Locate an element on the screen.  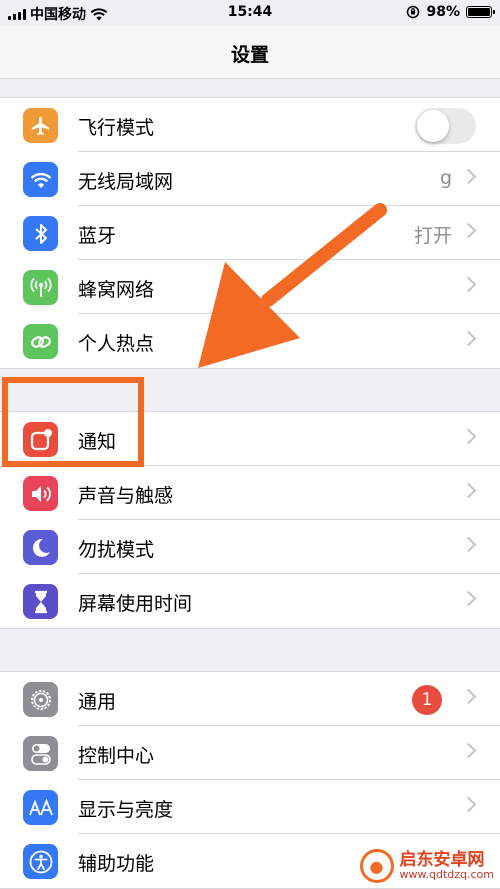
watermark-title: 启东安卓网 is located at coordinates (442, 859).